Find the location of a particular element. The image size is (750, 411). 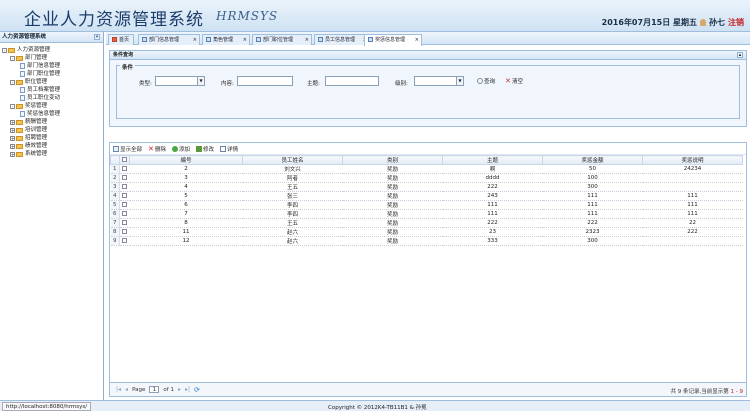

table-cell: 王五 is located at coordinates (292, 187).